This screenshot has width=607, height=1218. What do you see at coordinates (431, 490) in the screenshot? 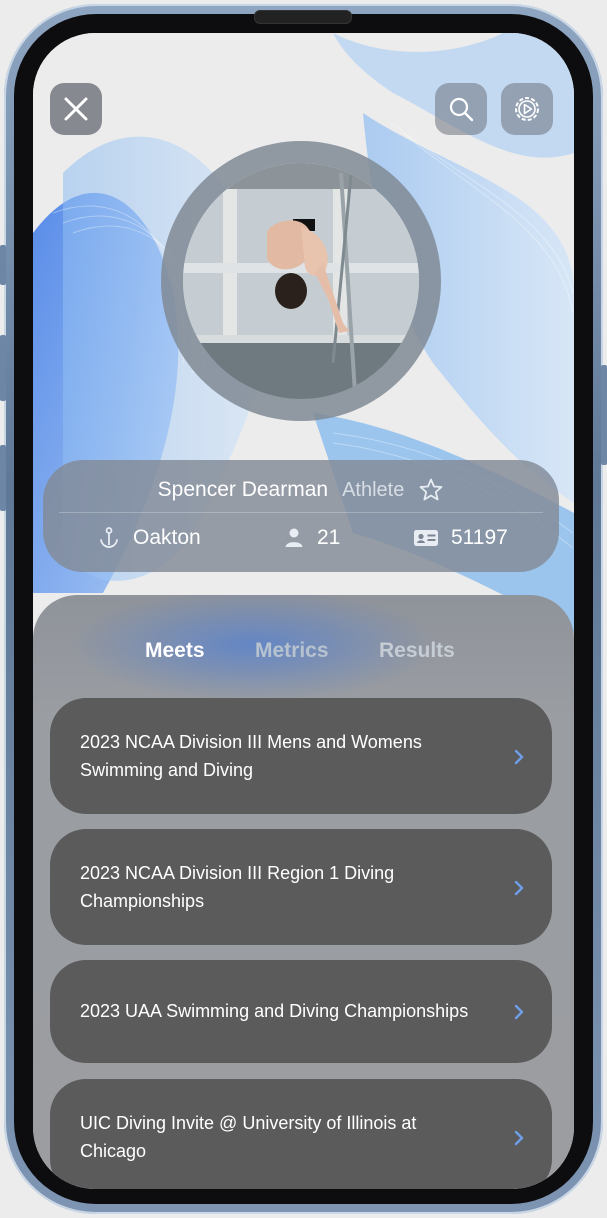
I see `star-outline-icon` at bounding box center [431, 490].